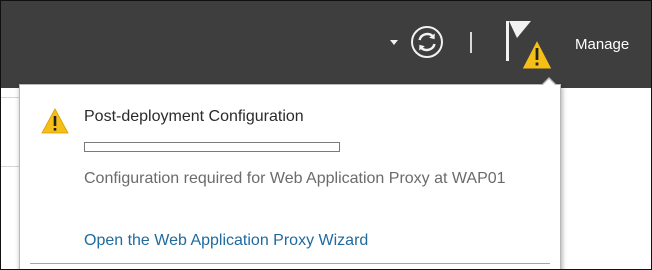 The height and width of the screenshot is (270, 652). I want to click on refresh-icon, so click(427, 42).